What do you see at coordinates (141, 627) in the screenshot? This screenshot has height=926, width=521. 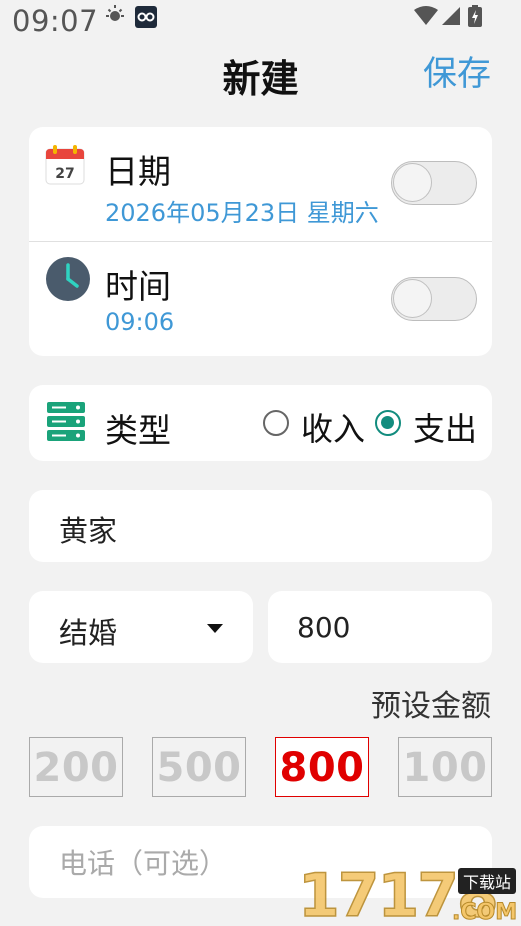 I see `event-select: 结婚` at bounding box center [141, 627].